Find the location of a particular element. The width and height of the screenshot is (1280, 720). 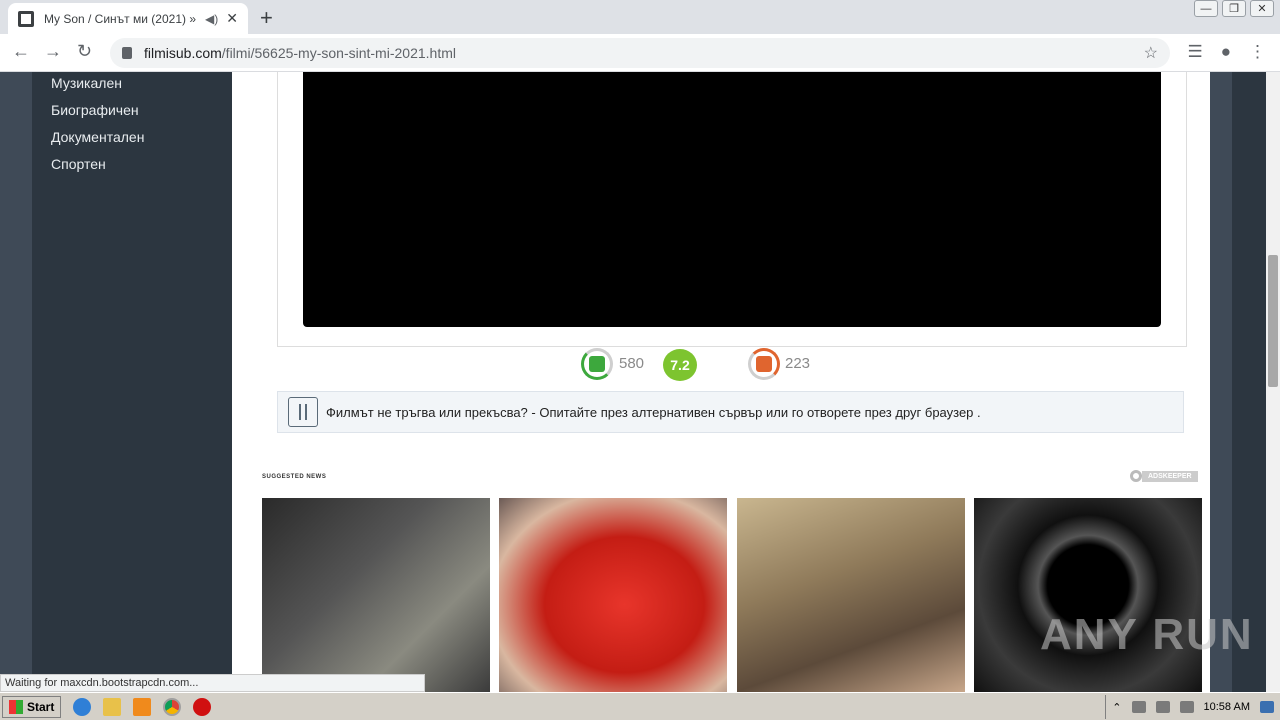

flag-icon is located at coordinates (1186, 707).